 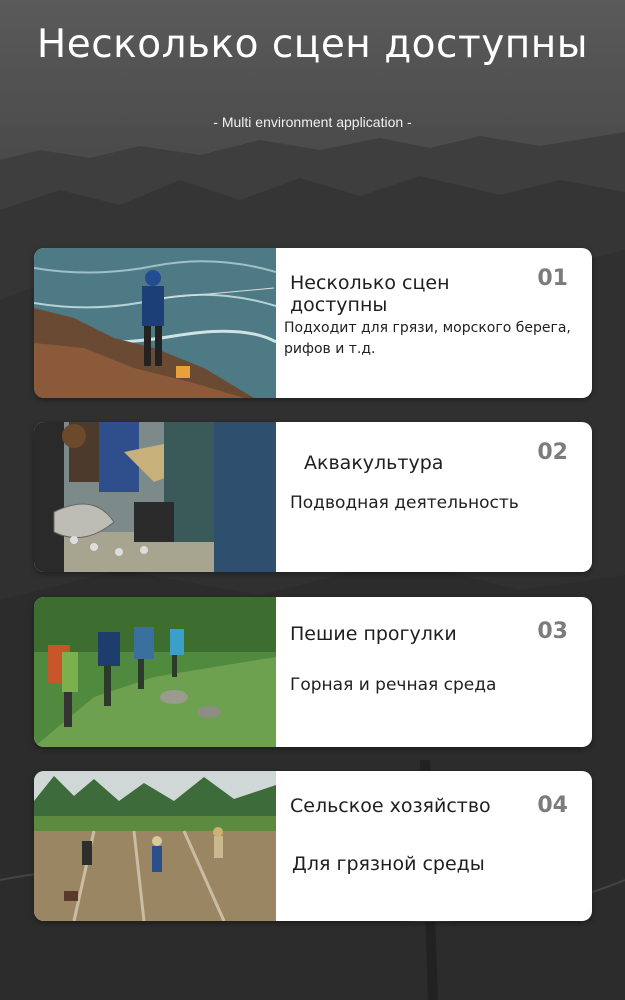 What do you see at coordinates (312, 122) in the screenshot?
I see `page-subtitle: - Multi environment application -` at bounding box center [312, 122].